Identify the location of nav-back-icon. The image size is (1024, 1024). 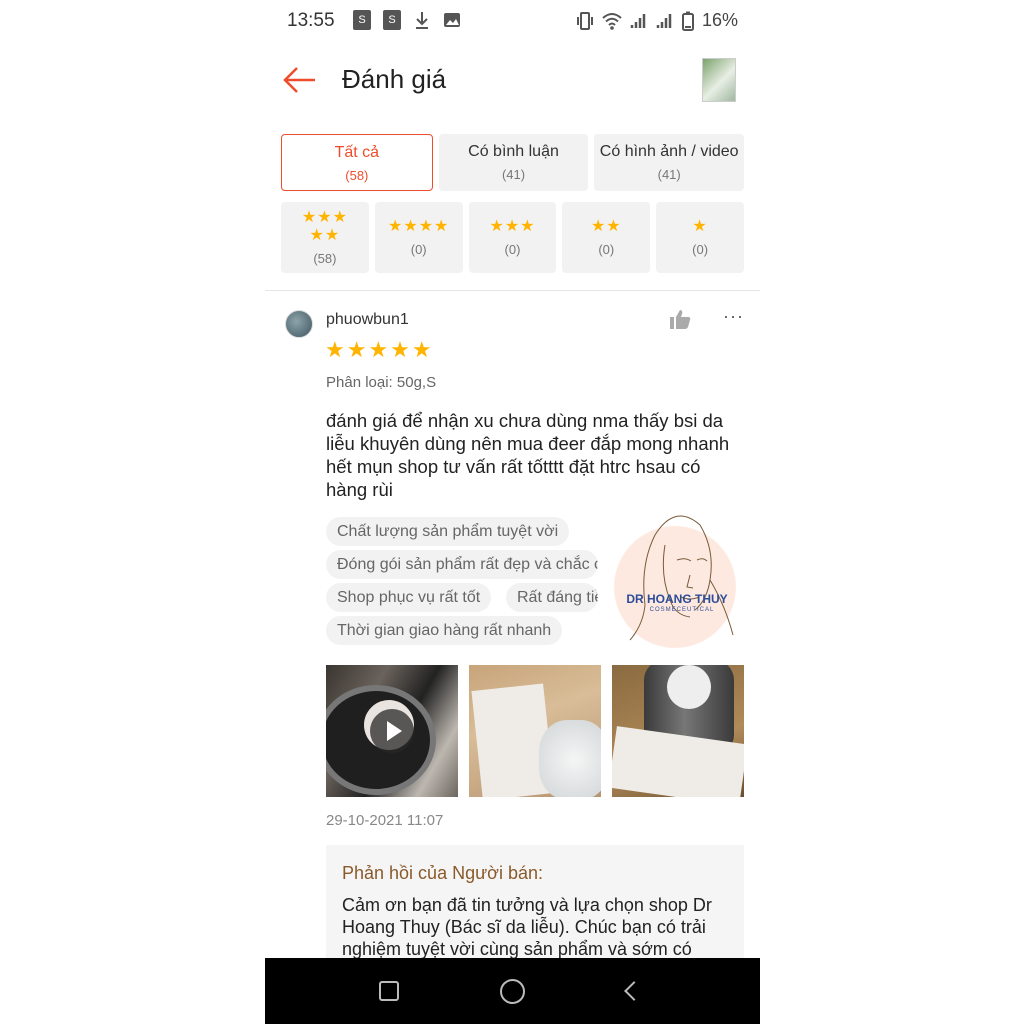
(634, 991).